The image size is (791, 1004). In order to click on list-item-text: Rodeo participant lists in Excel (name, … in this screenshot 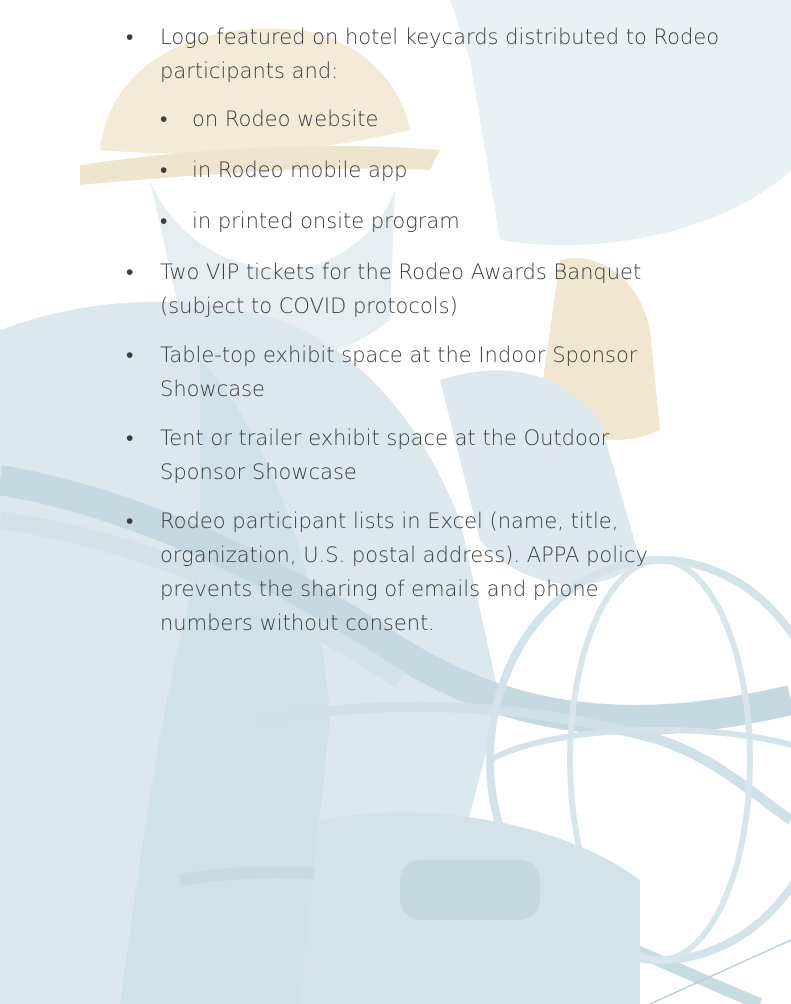, I will do `click(404, 572)`.